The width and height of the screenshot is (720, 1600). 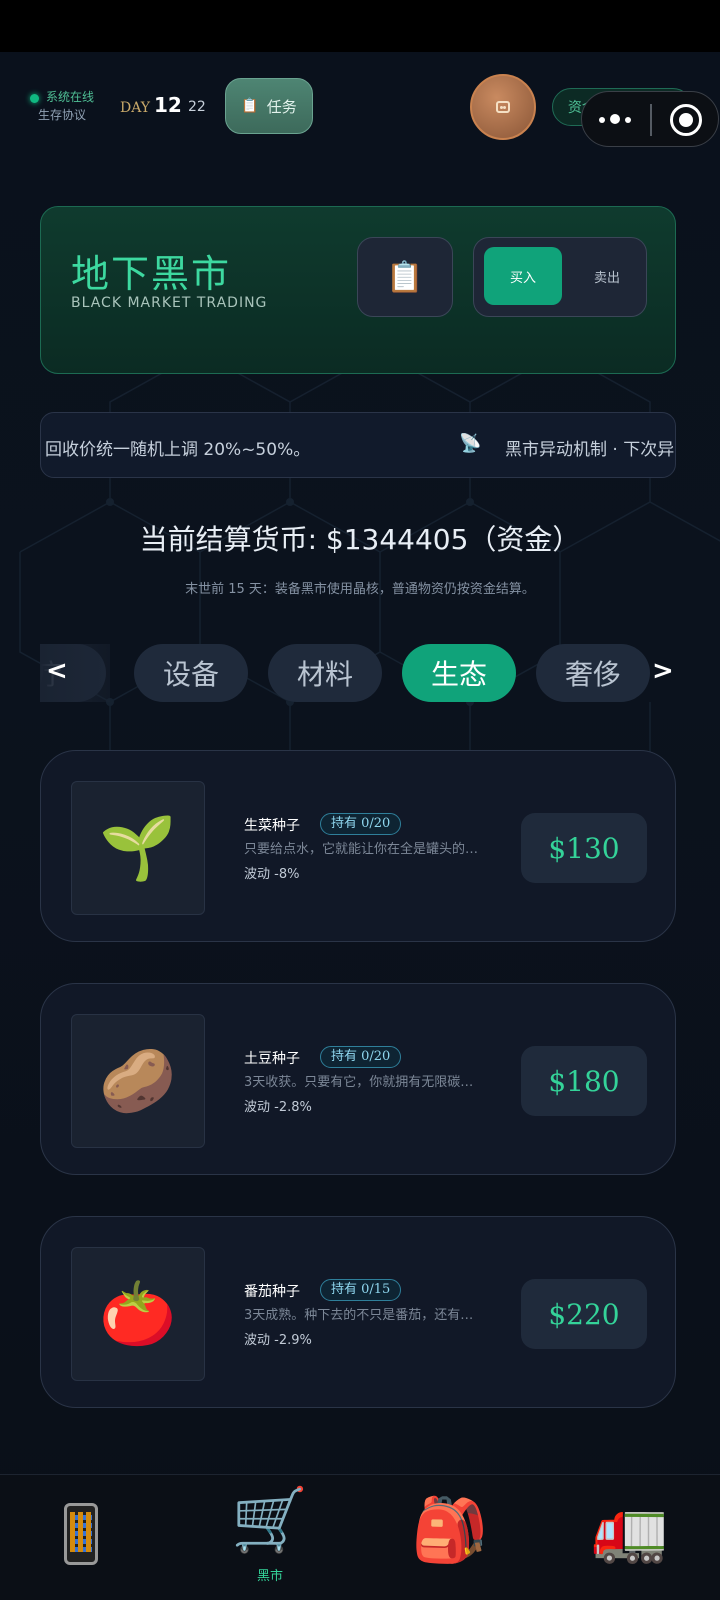 I want to click on news-ticker: 回收价统一随机上调 20%~50%。 📡 黑市异动机制 · 下次异, so click(x=358, y=445).